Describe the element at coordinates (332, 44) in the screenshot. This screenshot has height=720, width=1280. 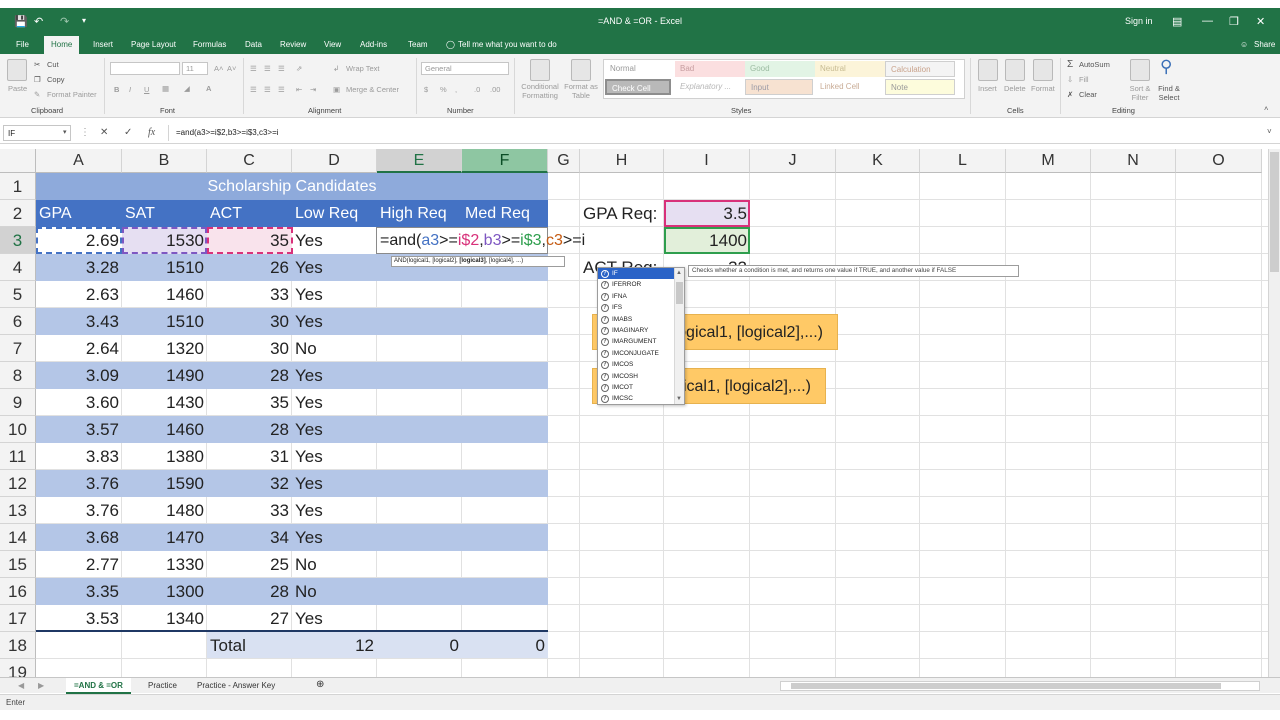
I see `tab-view: View` at that location.